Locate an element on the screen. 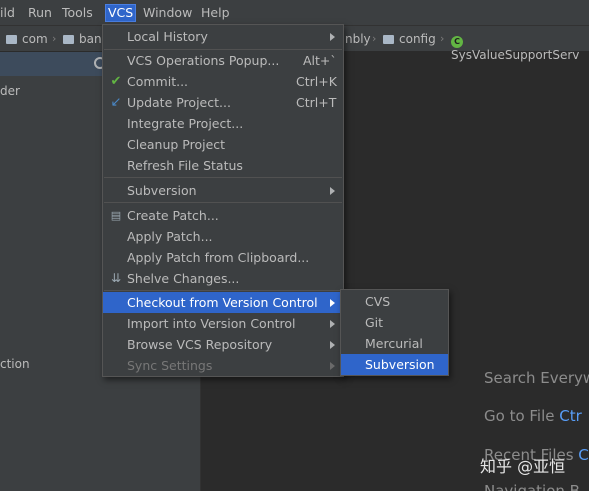 The width and height of the screenshot is (589, 491). hint-search-everywhere: Search Everyw is located at coordinates (536, 378).